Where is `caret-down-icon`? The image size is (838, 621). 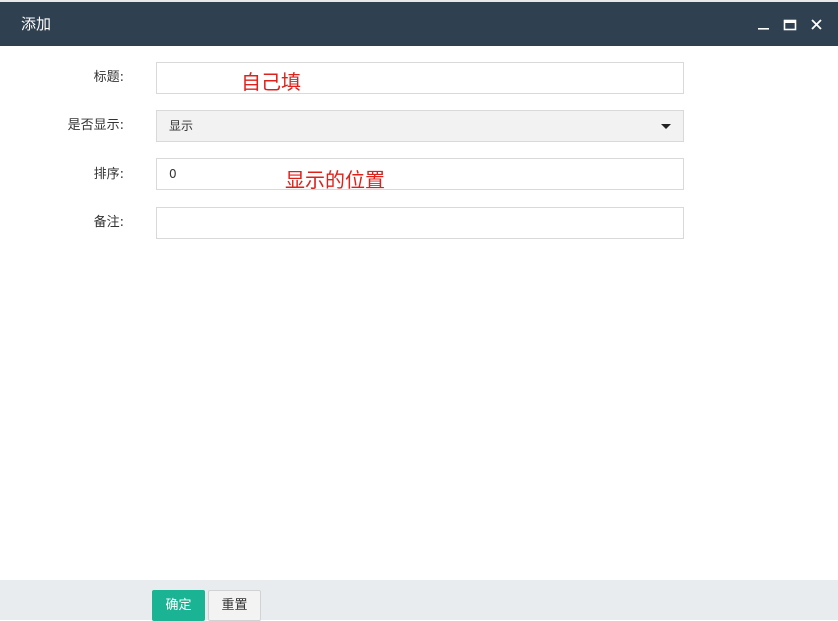
caret-down-icon is located at coordinates (666, 126).